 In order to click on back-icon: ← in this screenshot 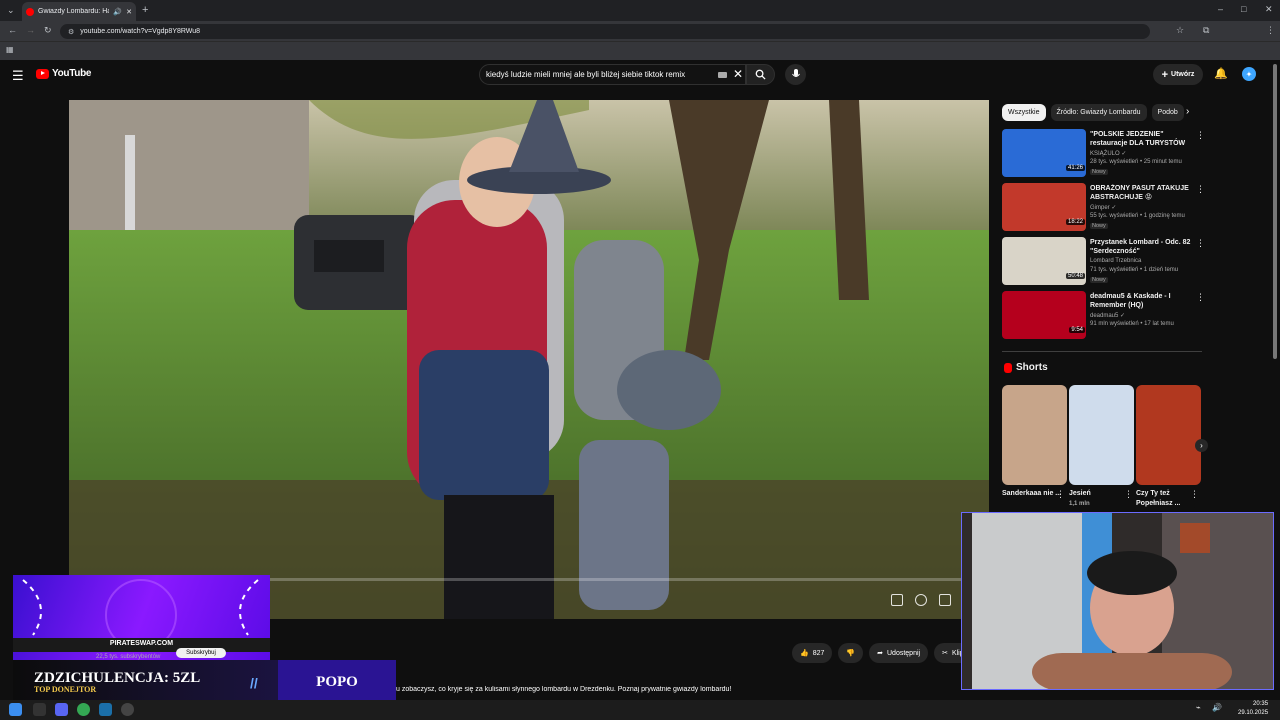, I will do `click(12, 30)`.